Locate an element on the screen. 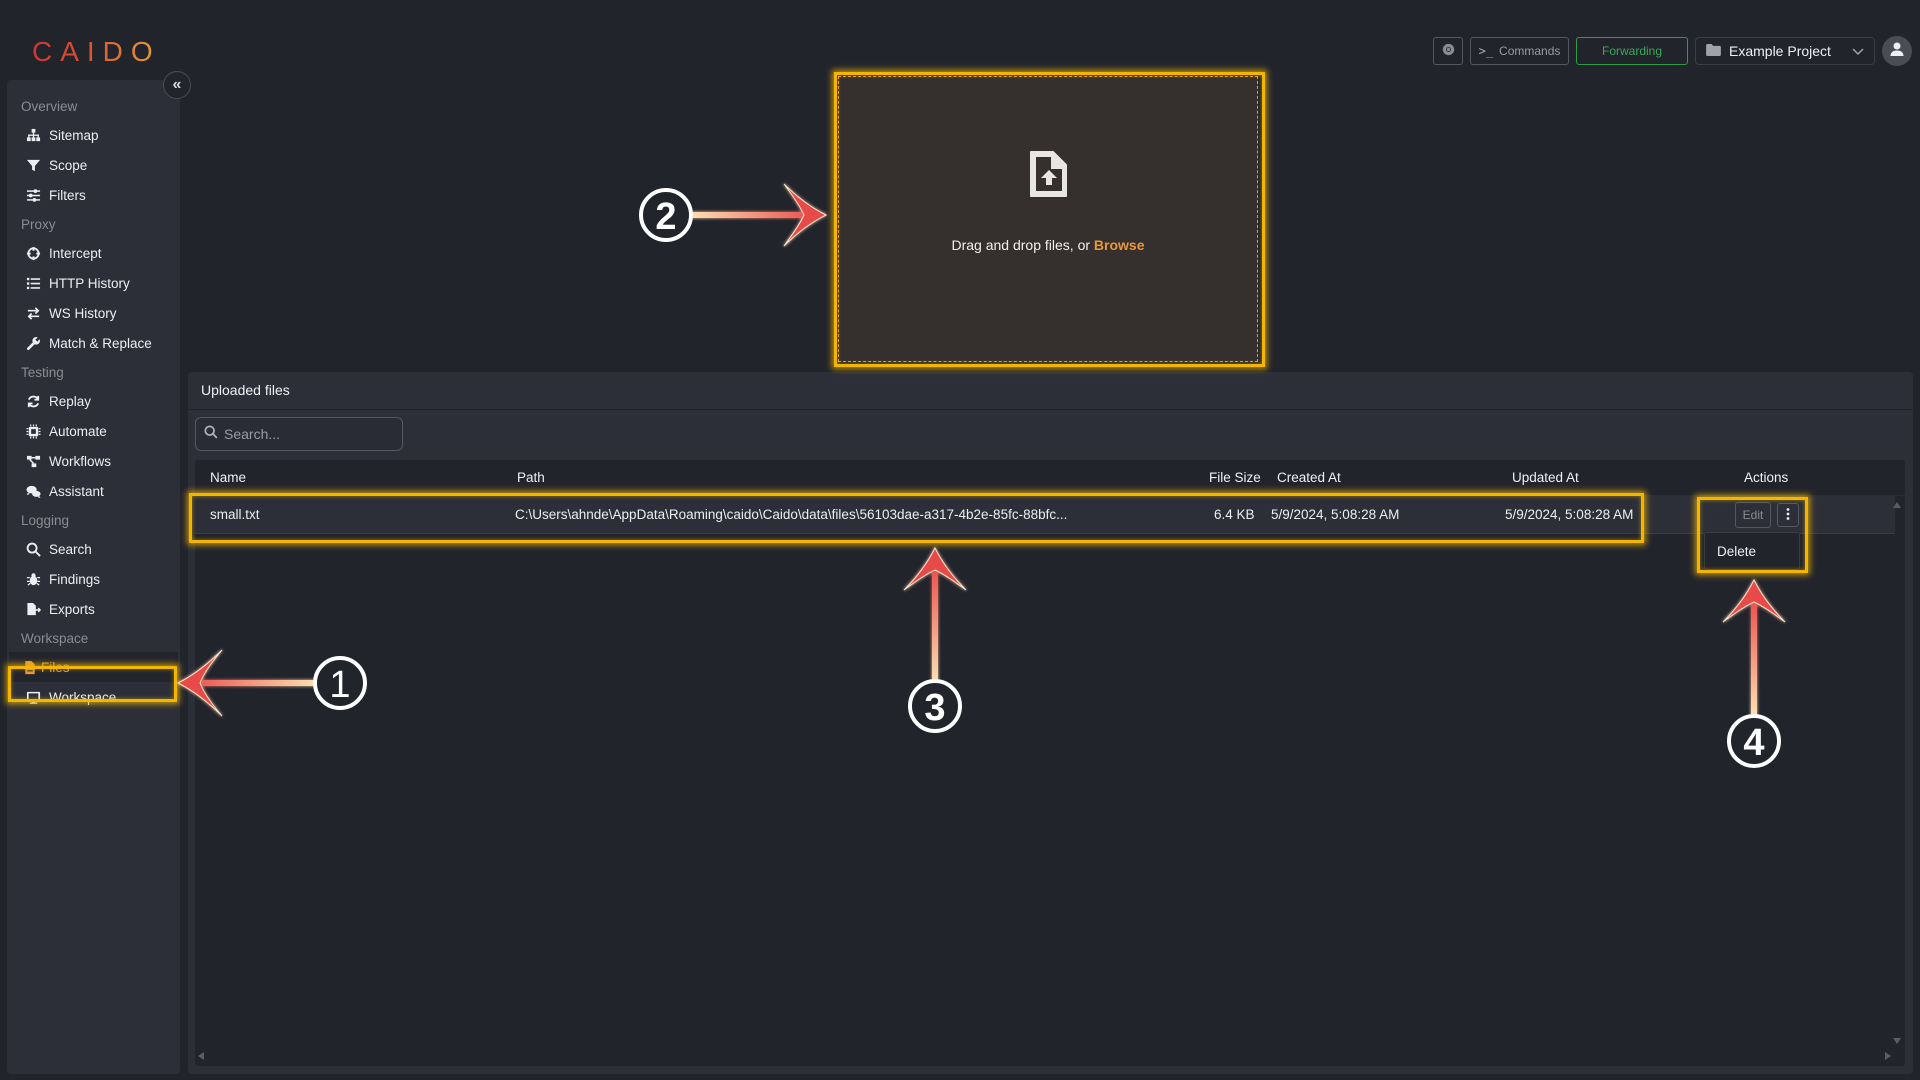 This screenshot has height=1080, width=1920. sidebar-item-label: HTTP History is located at coordinates (89, 283).